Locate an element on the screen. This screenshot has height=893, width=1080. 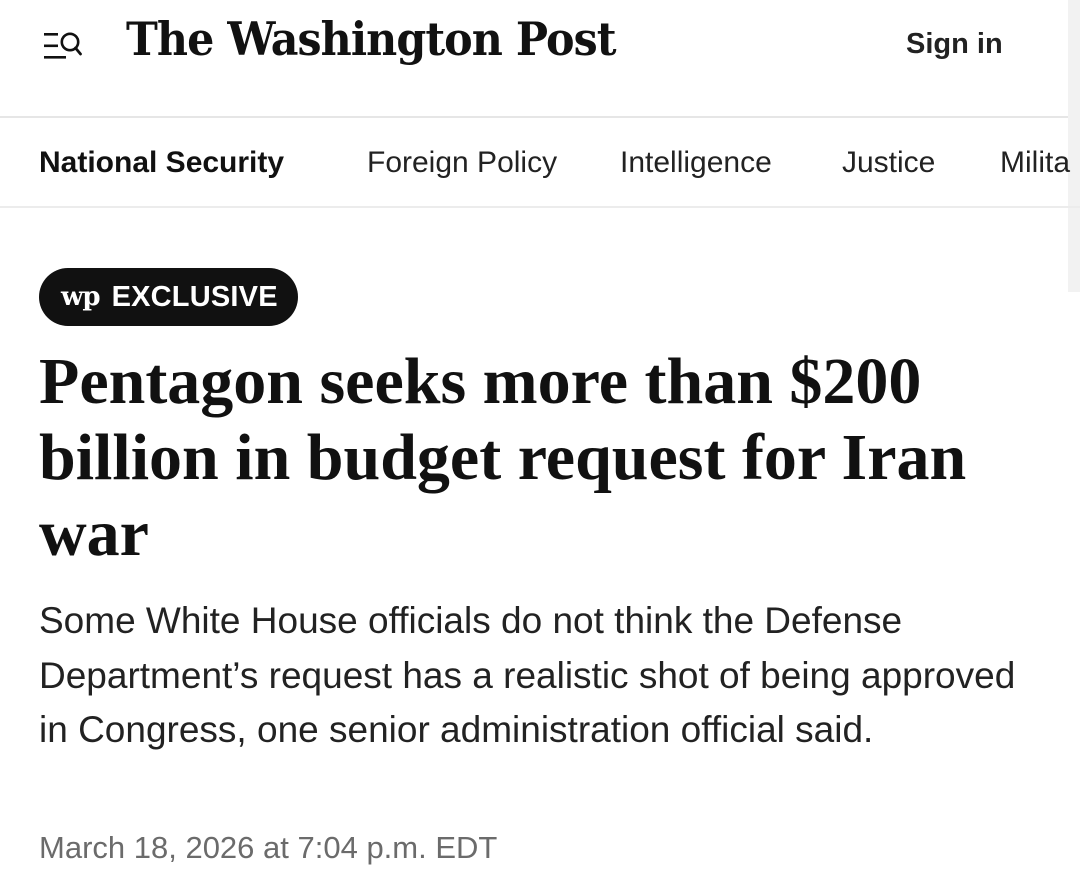
top-header: The Washington Post Sign in is located at coordinates (534, 59).